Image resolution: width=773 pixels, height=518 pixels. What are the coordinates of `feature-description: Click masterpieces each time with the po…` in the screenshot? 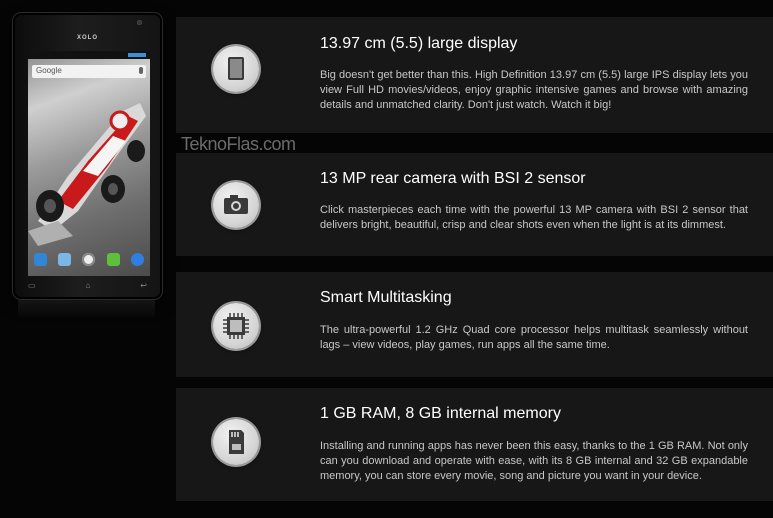 It's located at (534, 217).